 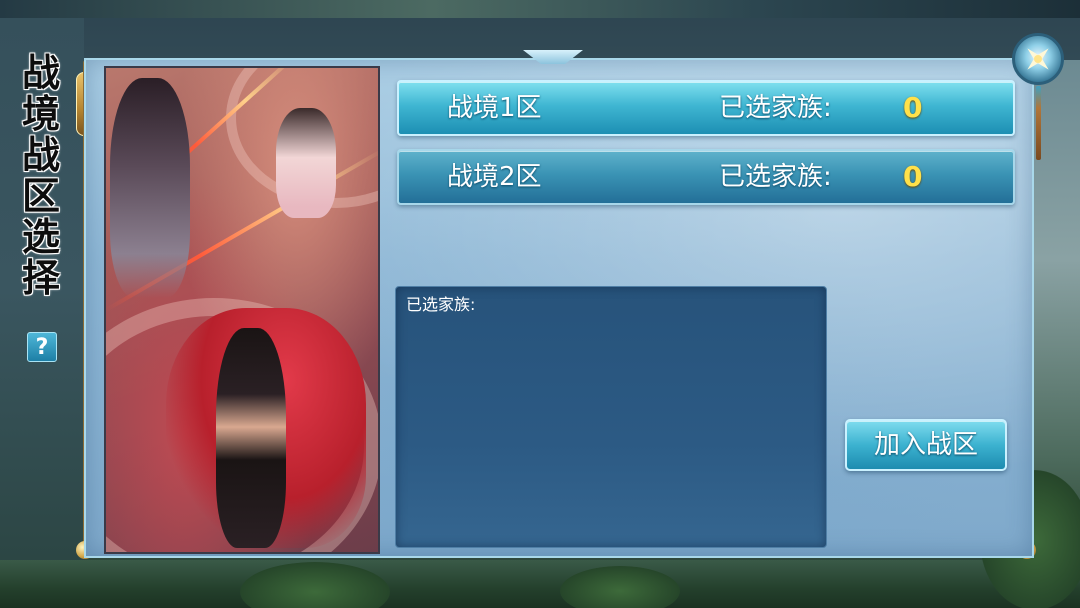 What do you see at coordinates (42, 347) in the screenshot?
I see `question-mark-icon: ?` at bounding box center [42, 347].